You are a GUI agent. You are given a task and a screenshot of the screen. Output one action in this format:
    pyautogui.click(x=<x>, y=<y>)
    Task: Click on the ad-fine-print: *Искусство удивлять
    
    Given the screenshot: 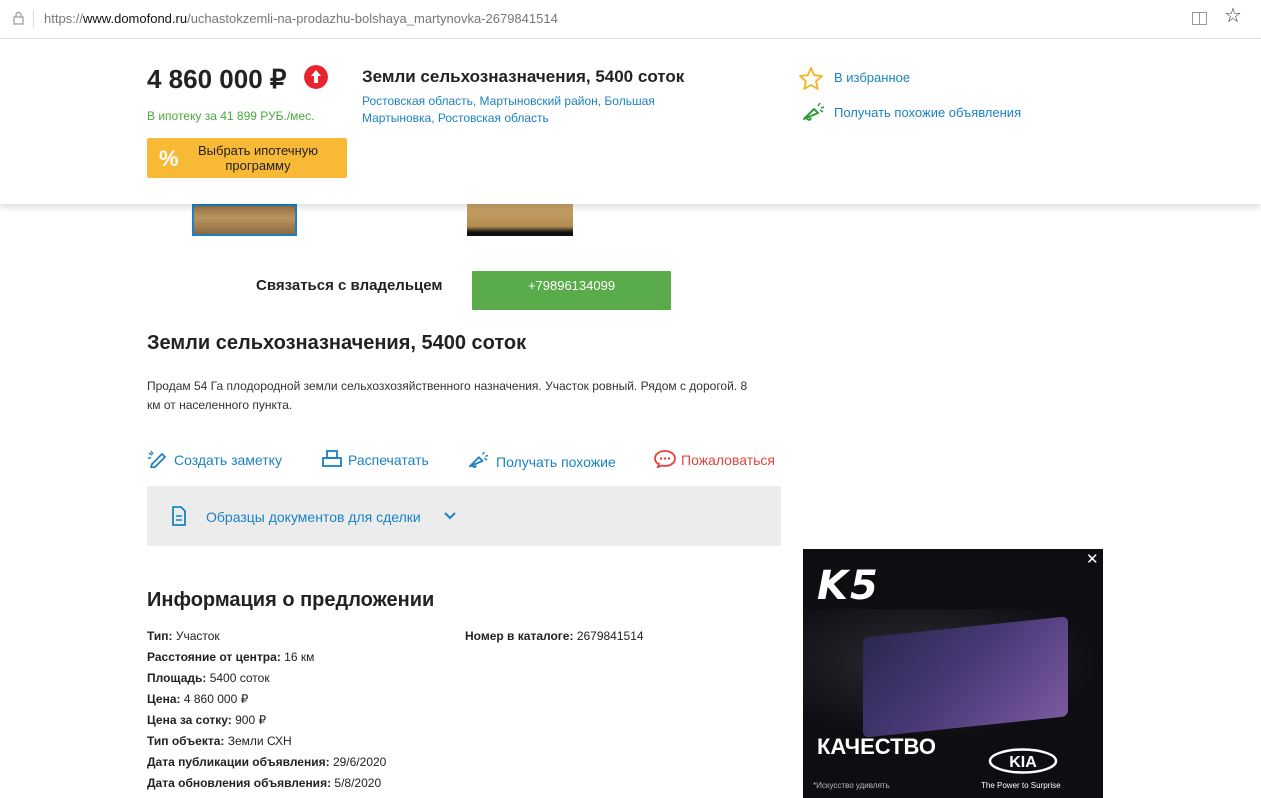 What is the action you would take?
    pyautogui.click(x=851, y=785)
    